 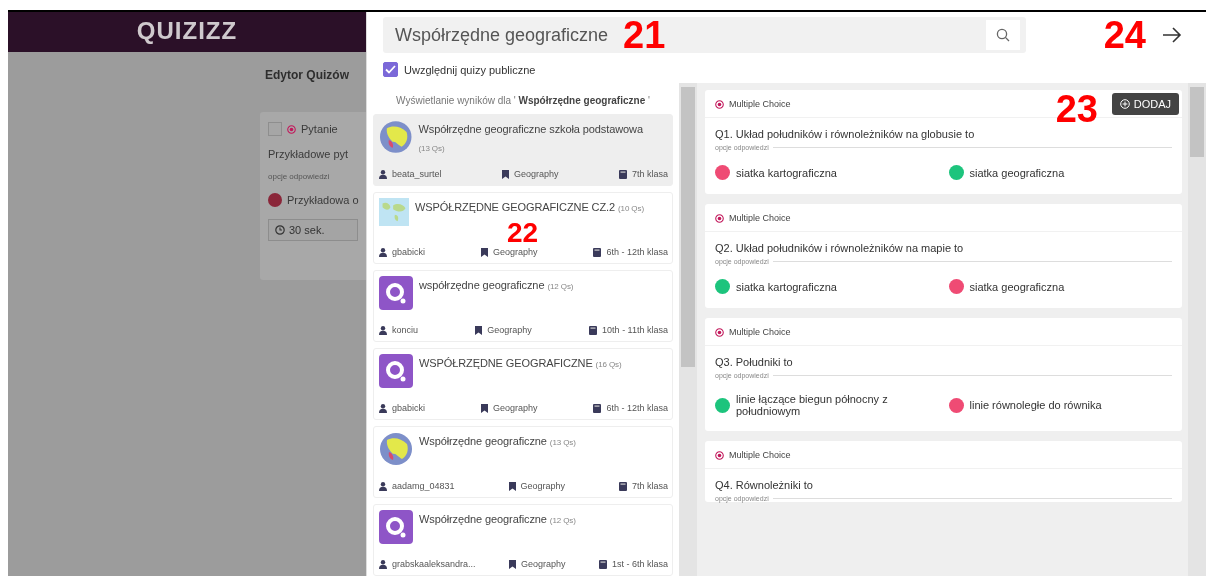 What do you see at coordinates (704, 35) in the screenshot?
I see `search-field: Współrzędne geograficzne 21` at bounding box center [704, 35].